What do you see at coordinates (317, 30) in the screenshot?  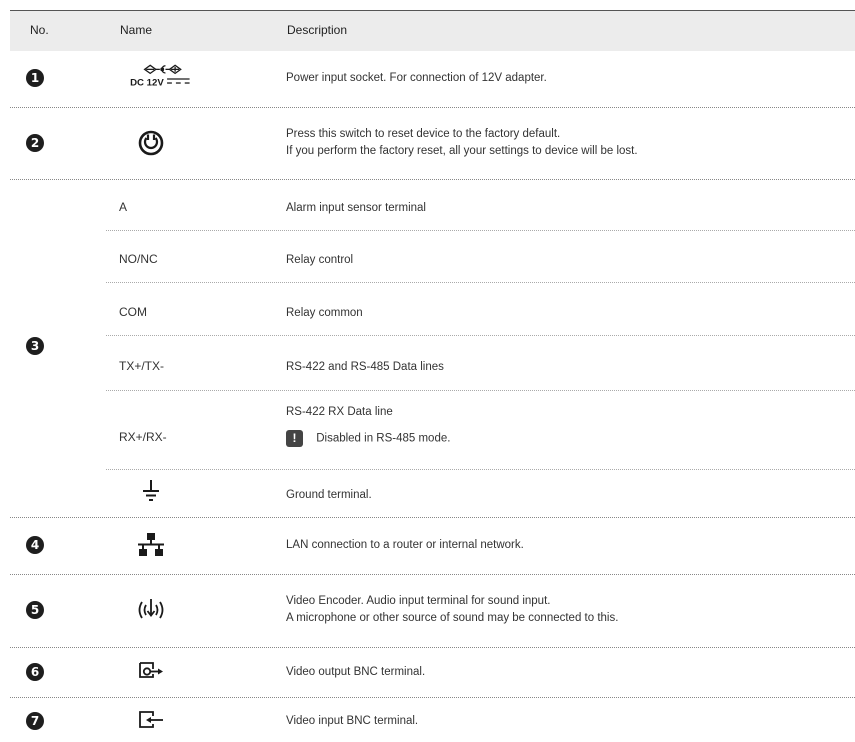 I see `header-description: Description` at bounding box center [317, 30].